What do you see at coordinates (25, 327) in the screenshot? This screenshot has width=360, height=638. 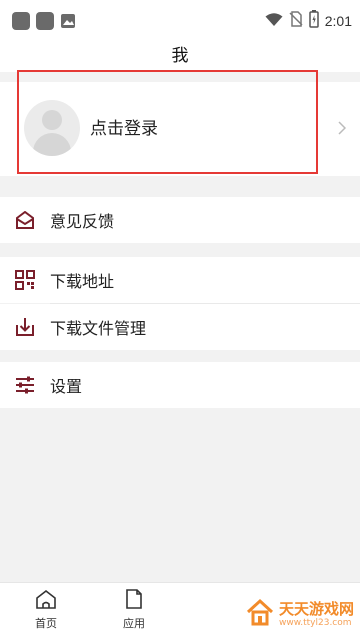 I see `download-icon` at bounding box center [25, 327].